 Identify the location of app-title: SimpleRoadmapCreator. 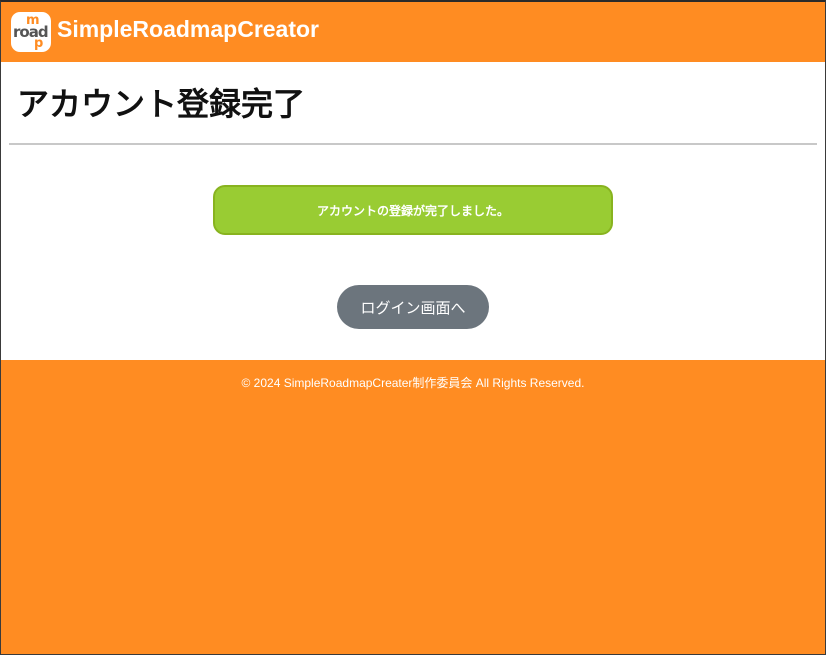
(188, 29).